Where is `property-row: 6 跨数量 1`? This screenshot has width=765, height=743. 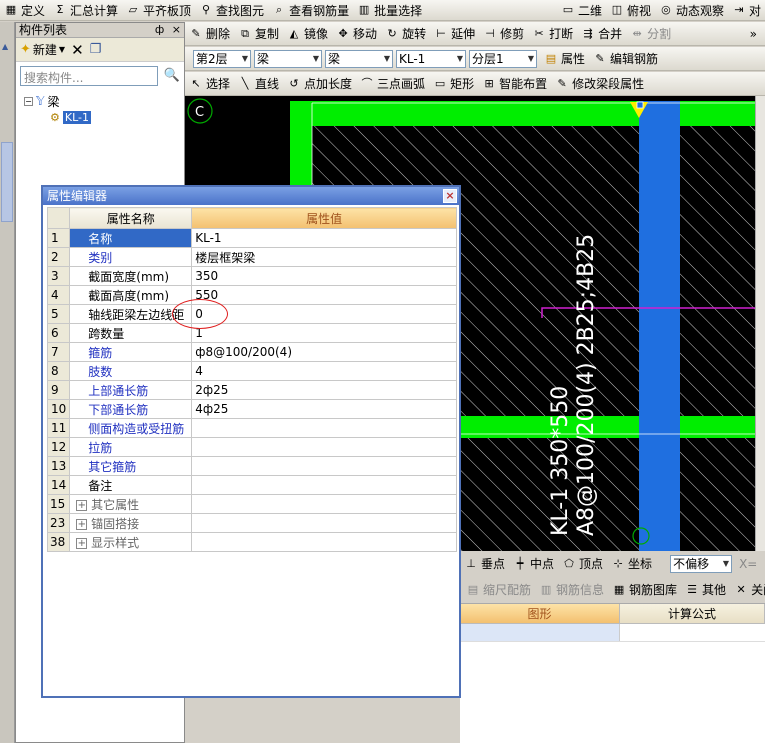 property-row: 6 跨数量 1 is located at coordinates (251, 333).